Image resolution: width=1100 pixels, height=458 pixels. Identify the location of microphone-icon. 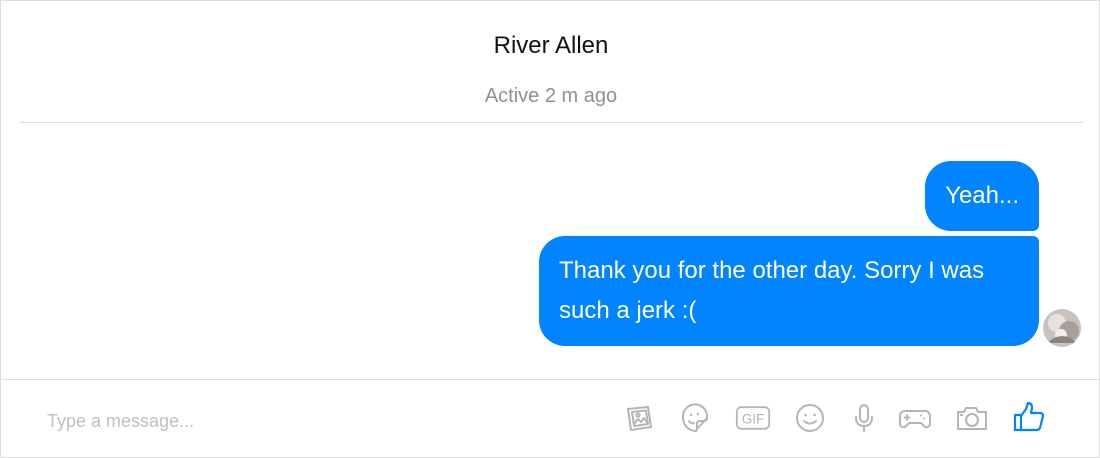
(864, 418).